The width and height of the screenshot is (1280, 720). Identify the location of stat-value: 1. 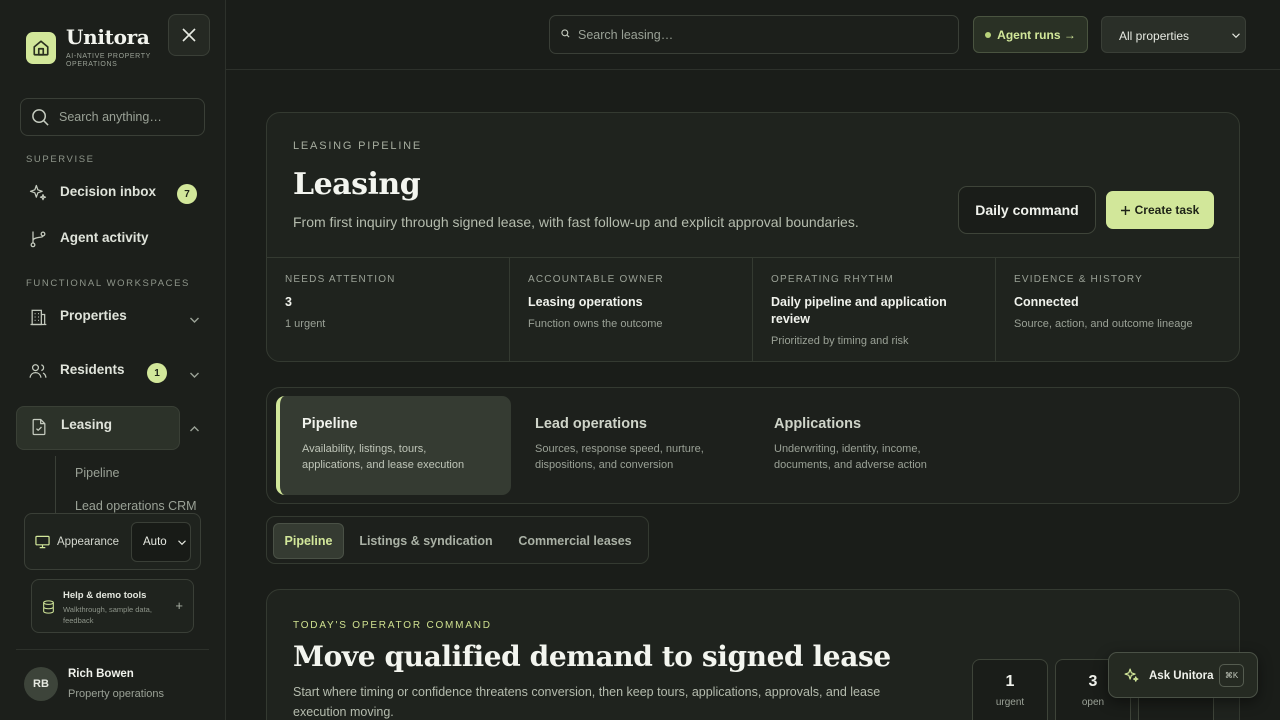
(1010, 681).